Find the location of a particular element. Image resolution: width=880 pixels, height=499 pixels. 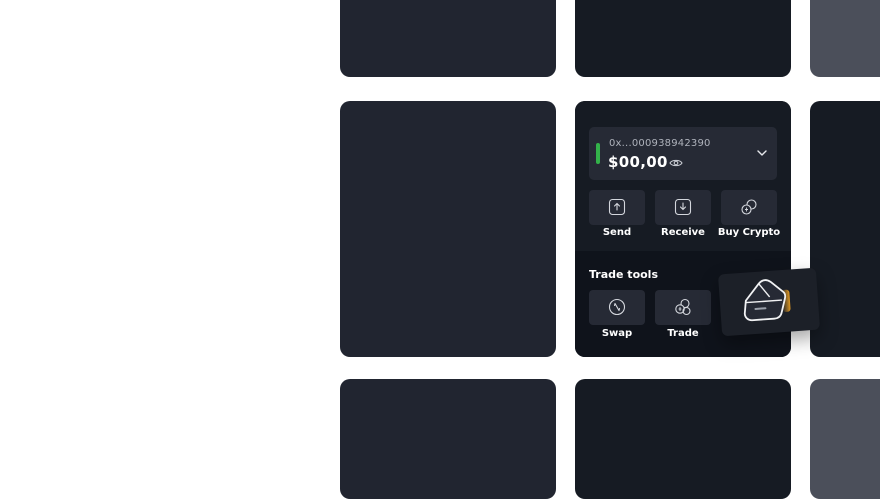

buy-crypto-button is located at coordinates (749, 207).